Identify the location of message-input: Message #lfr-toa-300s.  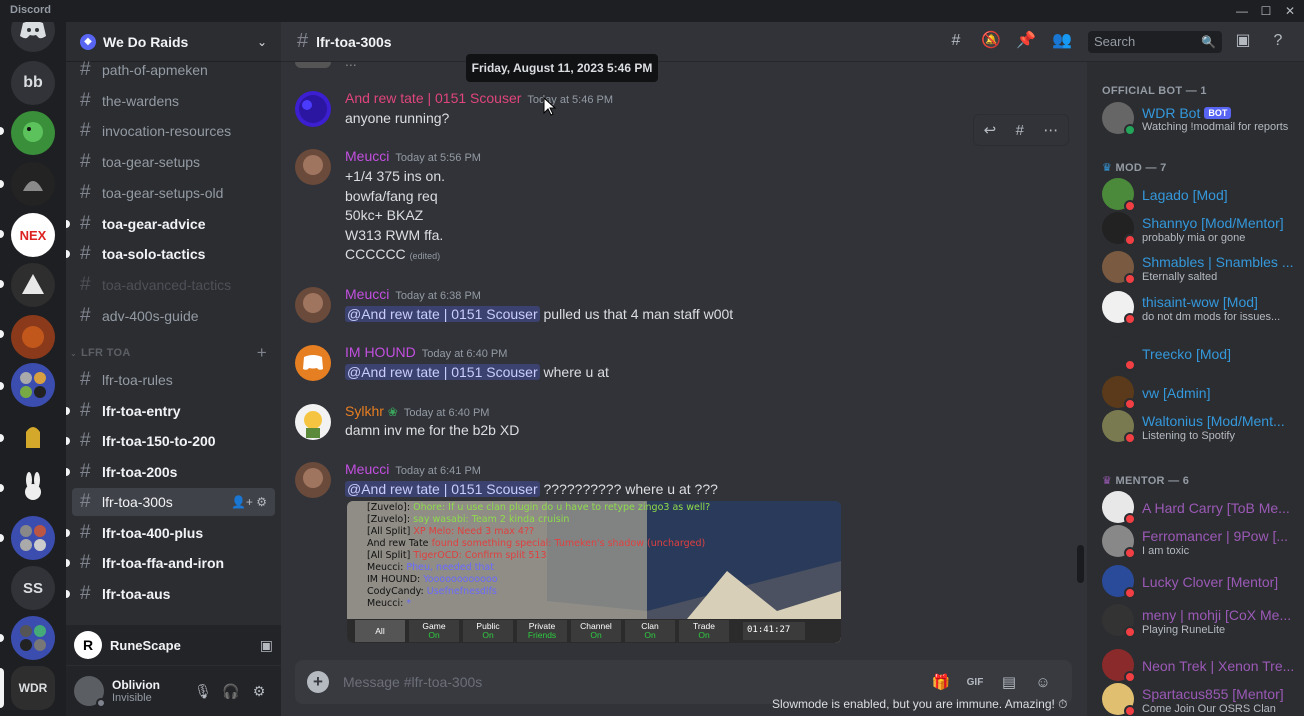
(633, 682).